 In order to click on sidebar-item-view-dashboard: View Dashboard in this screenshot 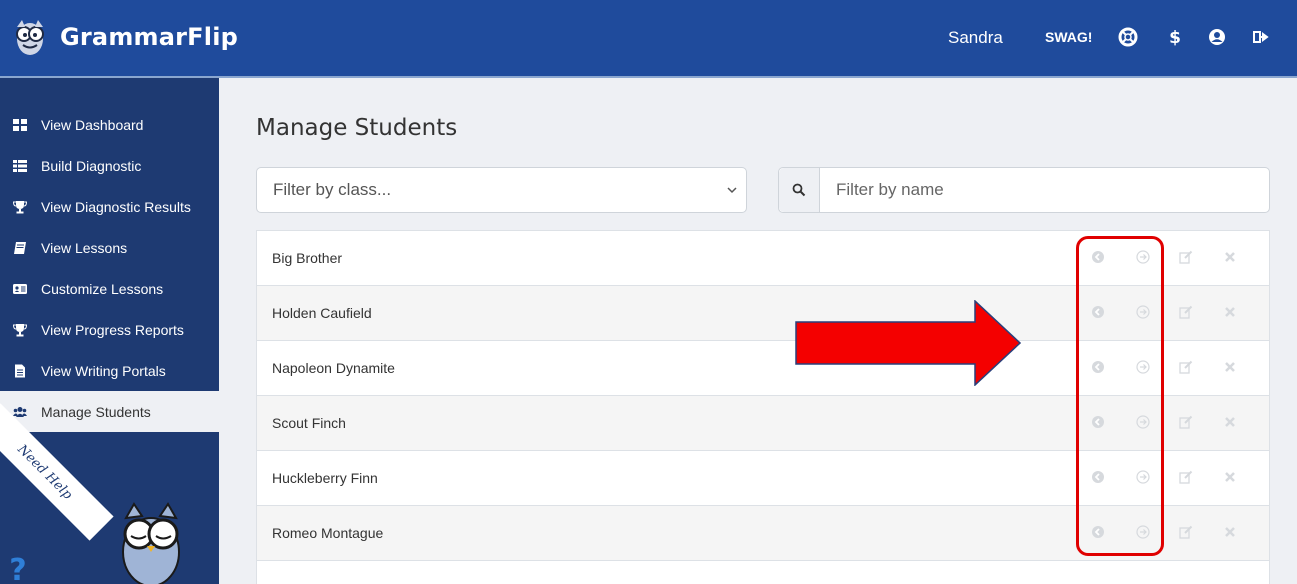, I will do `click(109, 124)`.